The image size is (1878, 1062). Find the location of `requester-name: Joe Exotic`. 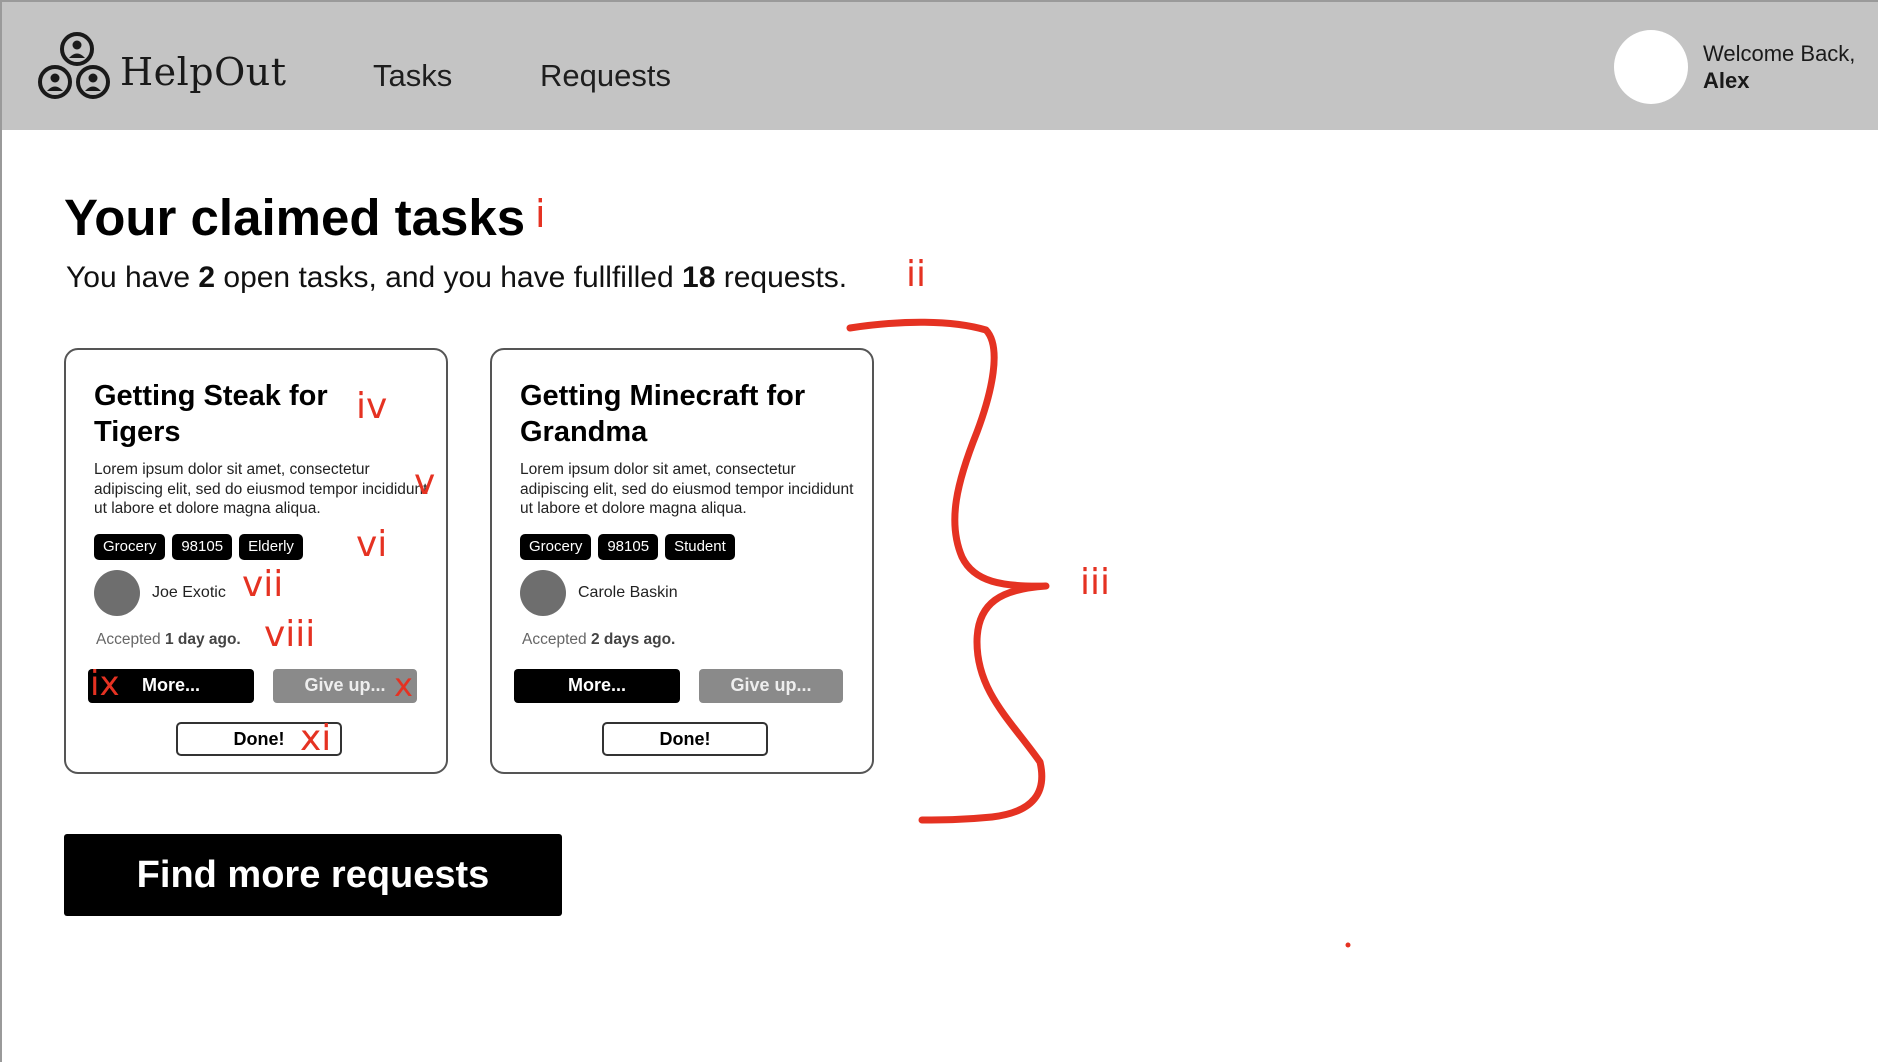

requester-name: Joe Exotic is located at coordinates (189, 592).